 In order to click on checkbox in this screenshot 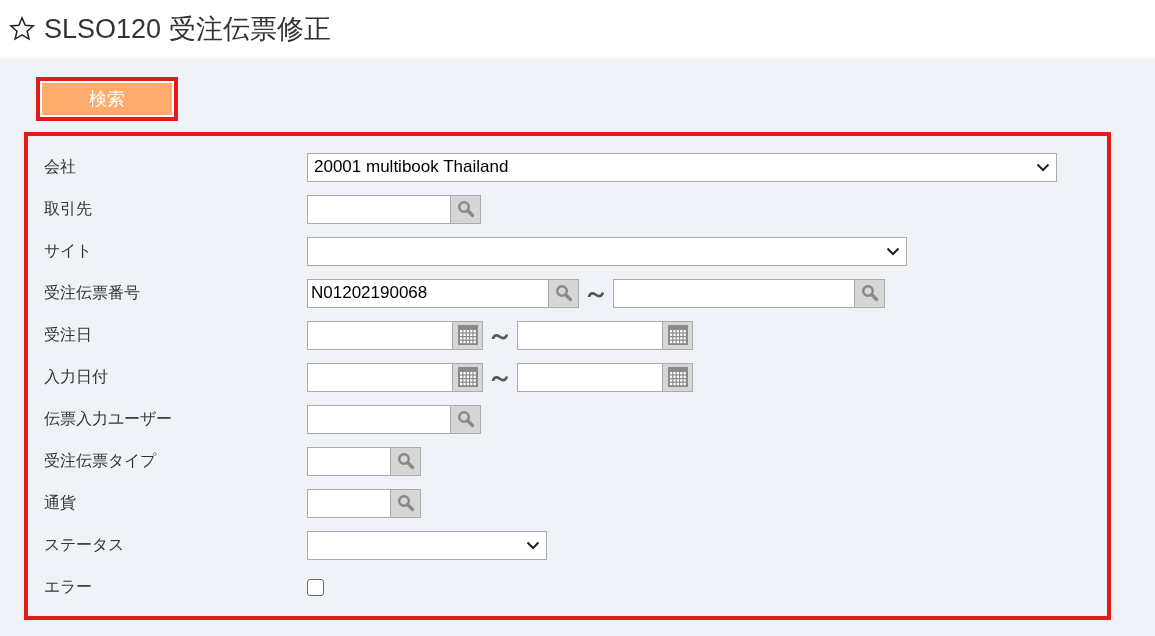, I will do `click(315, 587)`.